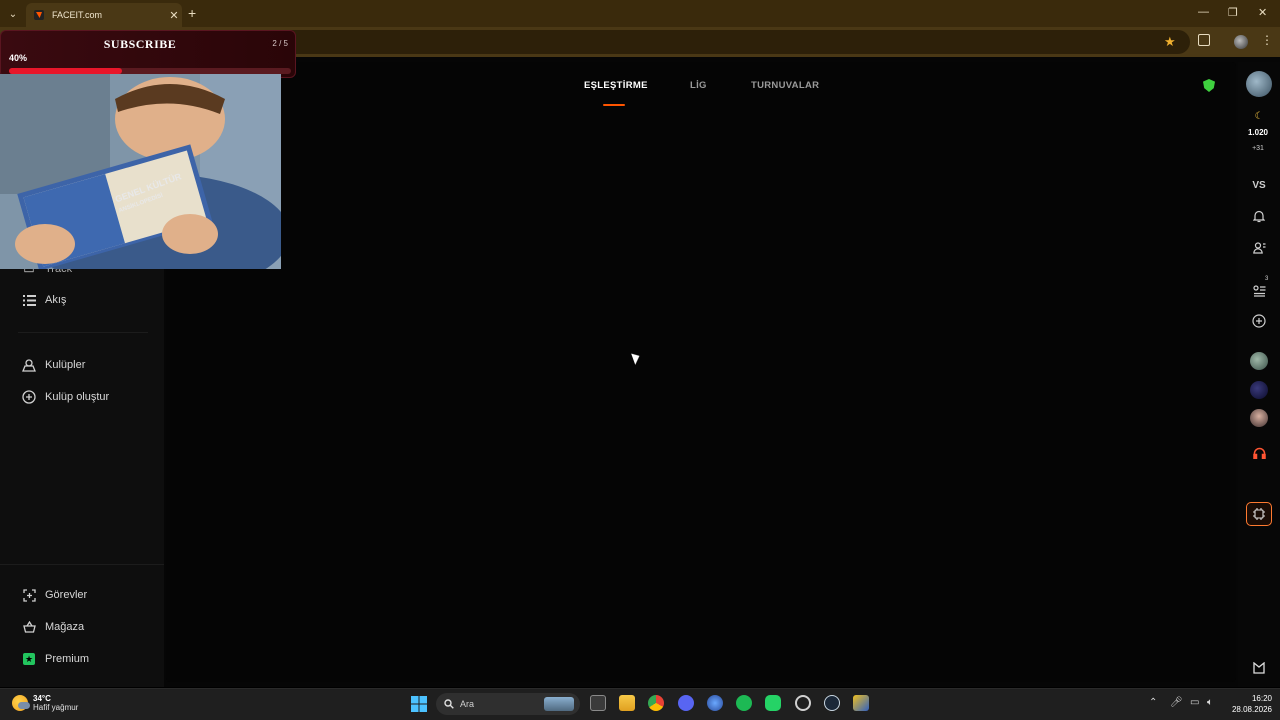  What do you see at coordinates (1249, 704) in the screenshot?
I see `taskbar-clock: 16:20 28.08.2026` at bounding box center [1249, 704].